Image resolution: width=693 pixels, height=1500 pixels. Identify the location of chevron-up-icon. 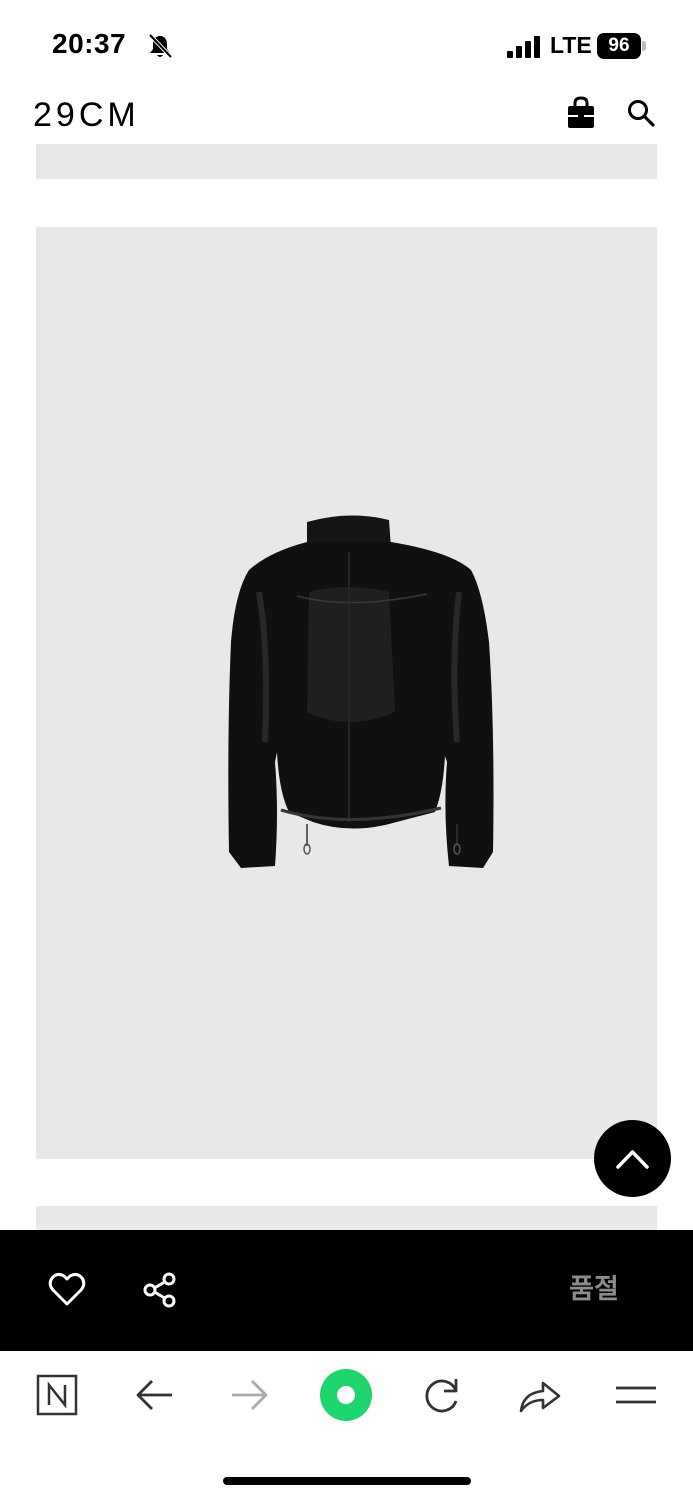
(632, 1159).